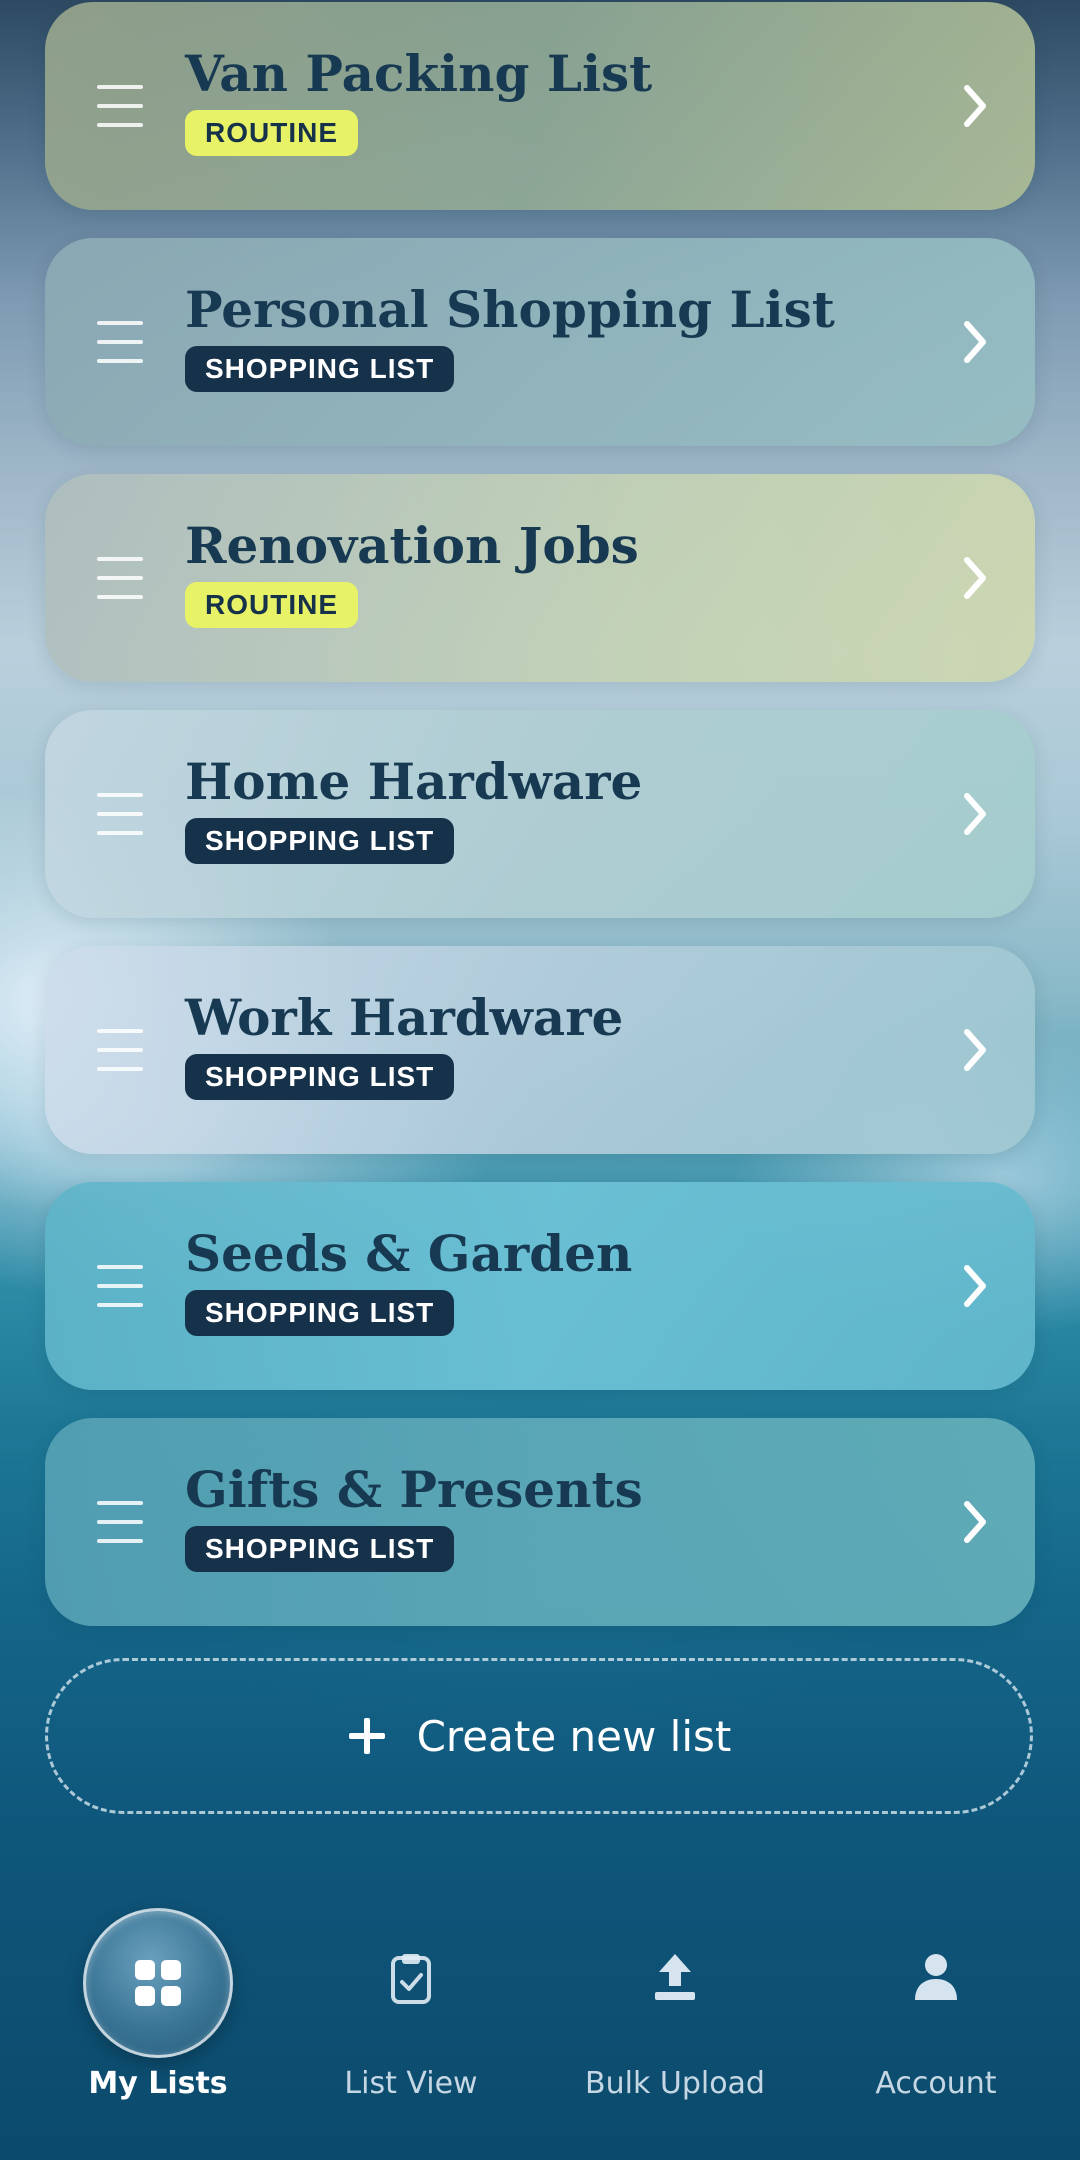 The height and width of the screenshot is (2160, 1080). Describe the element at coordinates (404, 1017) in the screenshot. I see `list-title: Work Hardware` at that location.